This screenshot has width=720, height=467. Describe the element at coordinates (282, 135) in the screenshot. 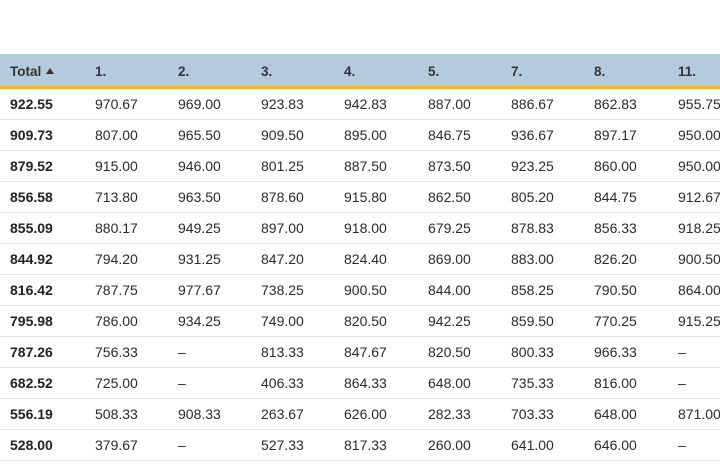

I see `score-cell: 909.50` at that location.